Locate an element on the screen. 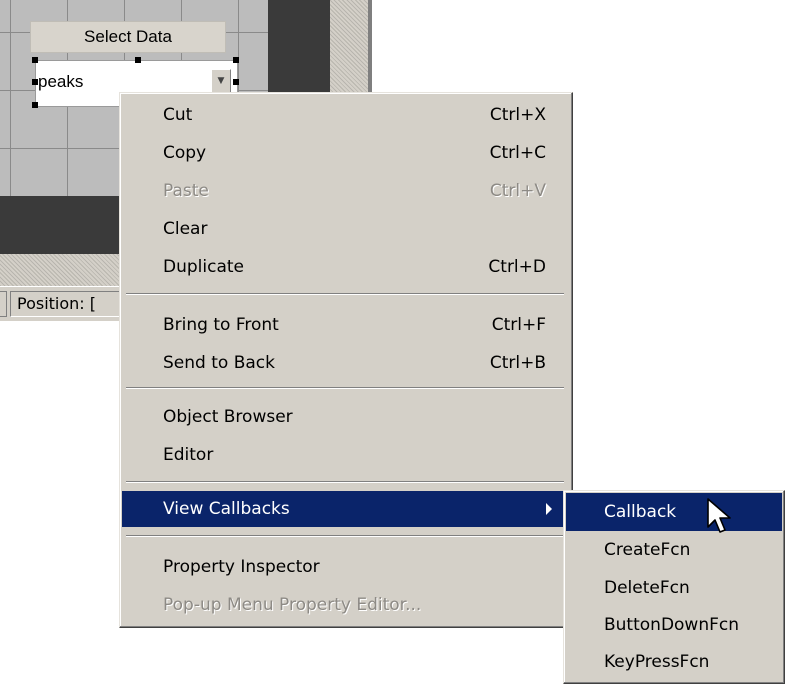 This screenshot has height=684, width=785. select-data-label: Select Data is located at coordinates (128, 36).